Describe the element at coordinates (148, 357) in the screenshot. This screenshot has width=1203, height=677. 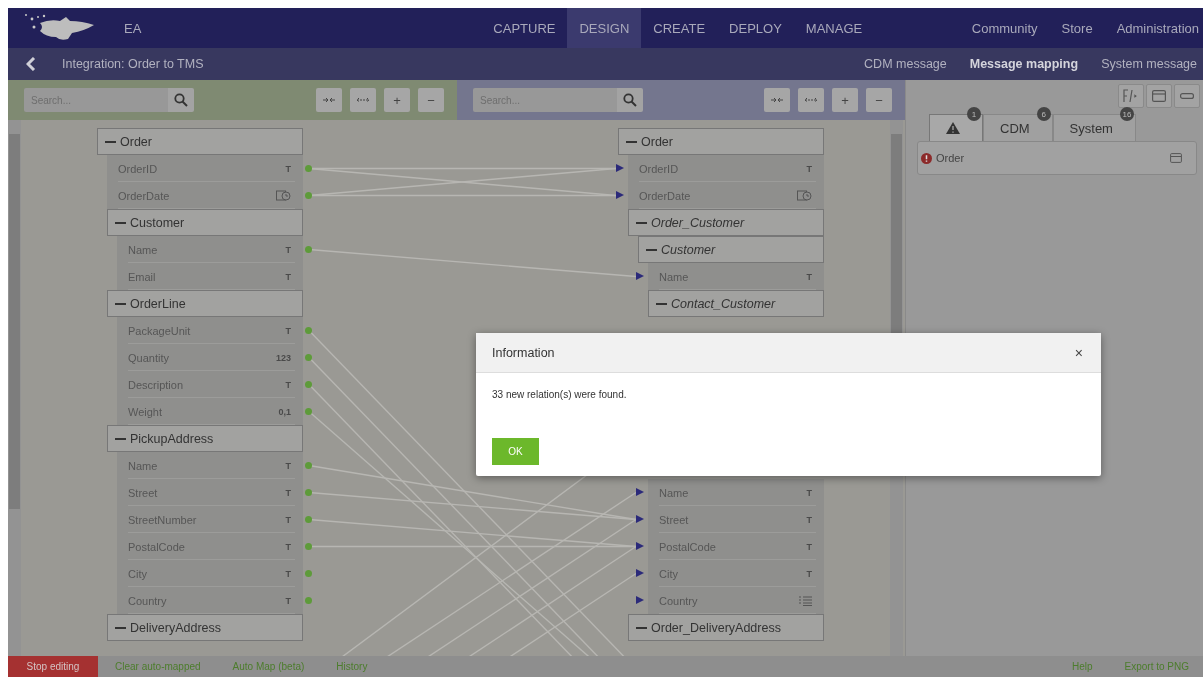
I see `field-name: Quantity` at that location.